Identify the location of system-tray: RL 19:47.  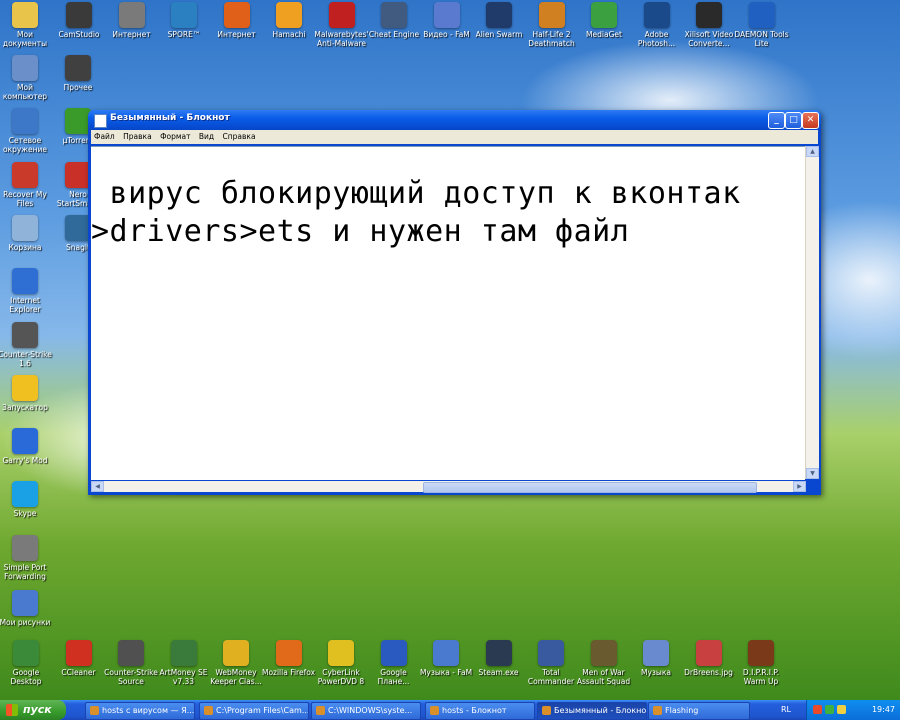
(840, 710).